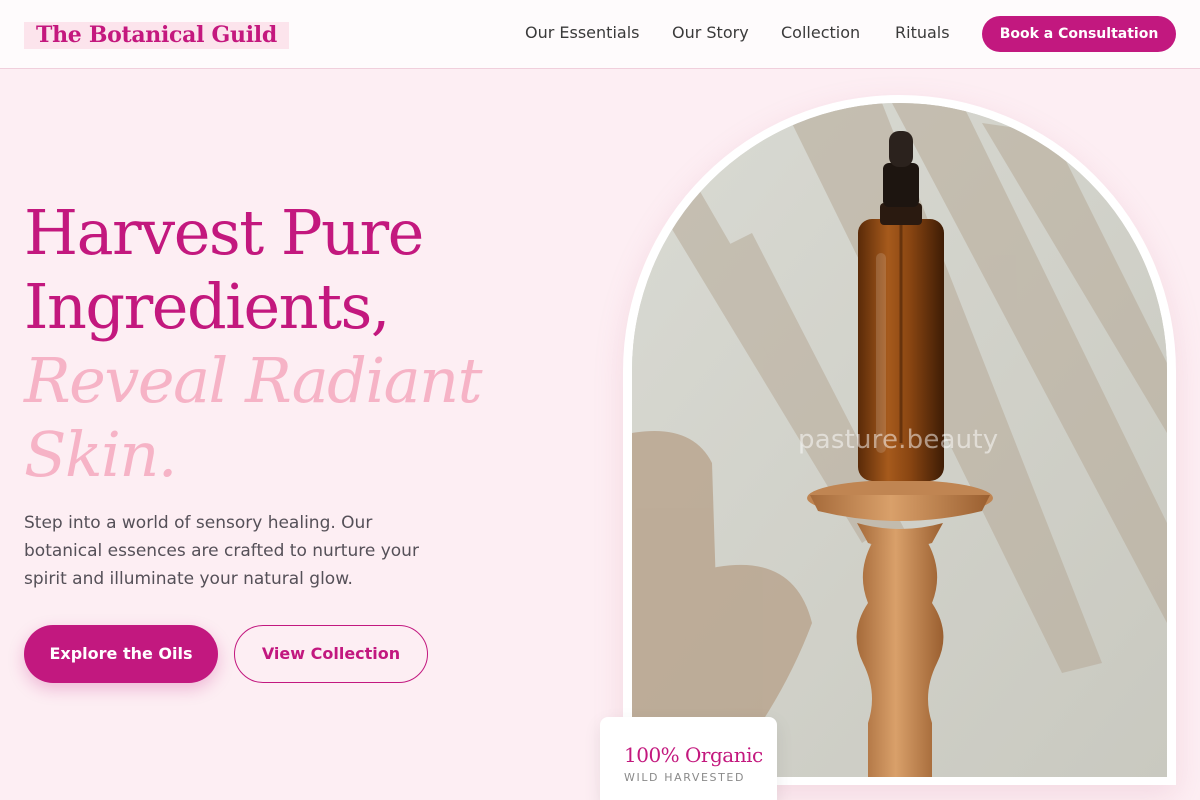 This screenshot has width=1200, height=800. Describe the element at coordinates (710, 33) in the screenshot. I see `nav-our-story: Our Story` at that location.